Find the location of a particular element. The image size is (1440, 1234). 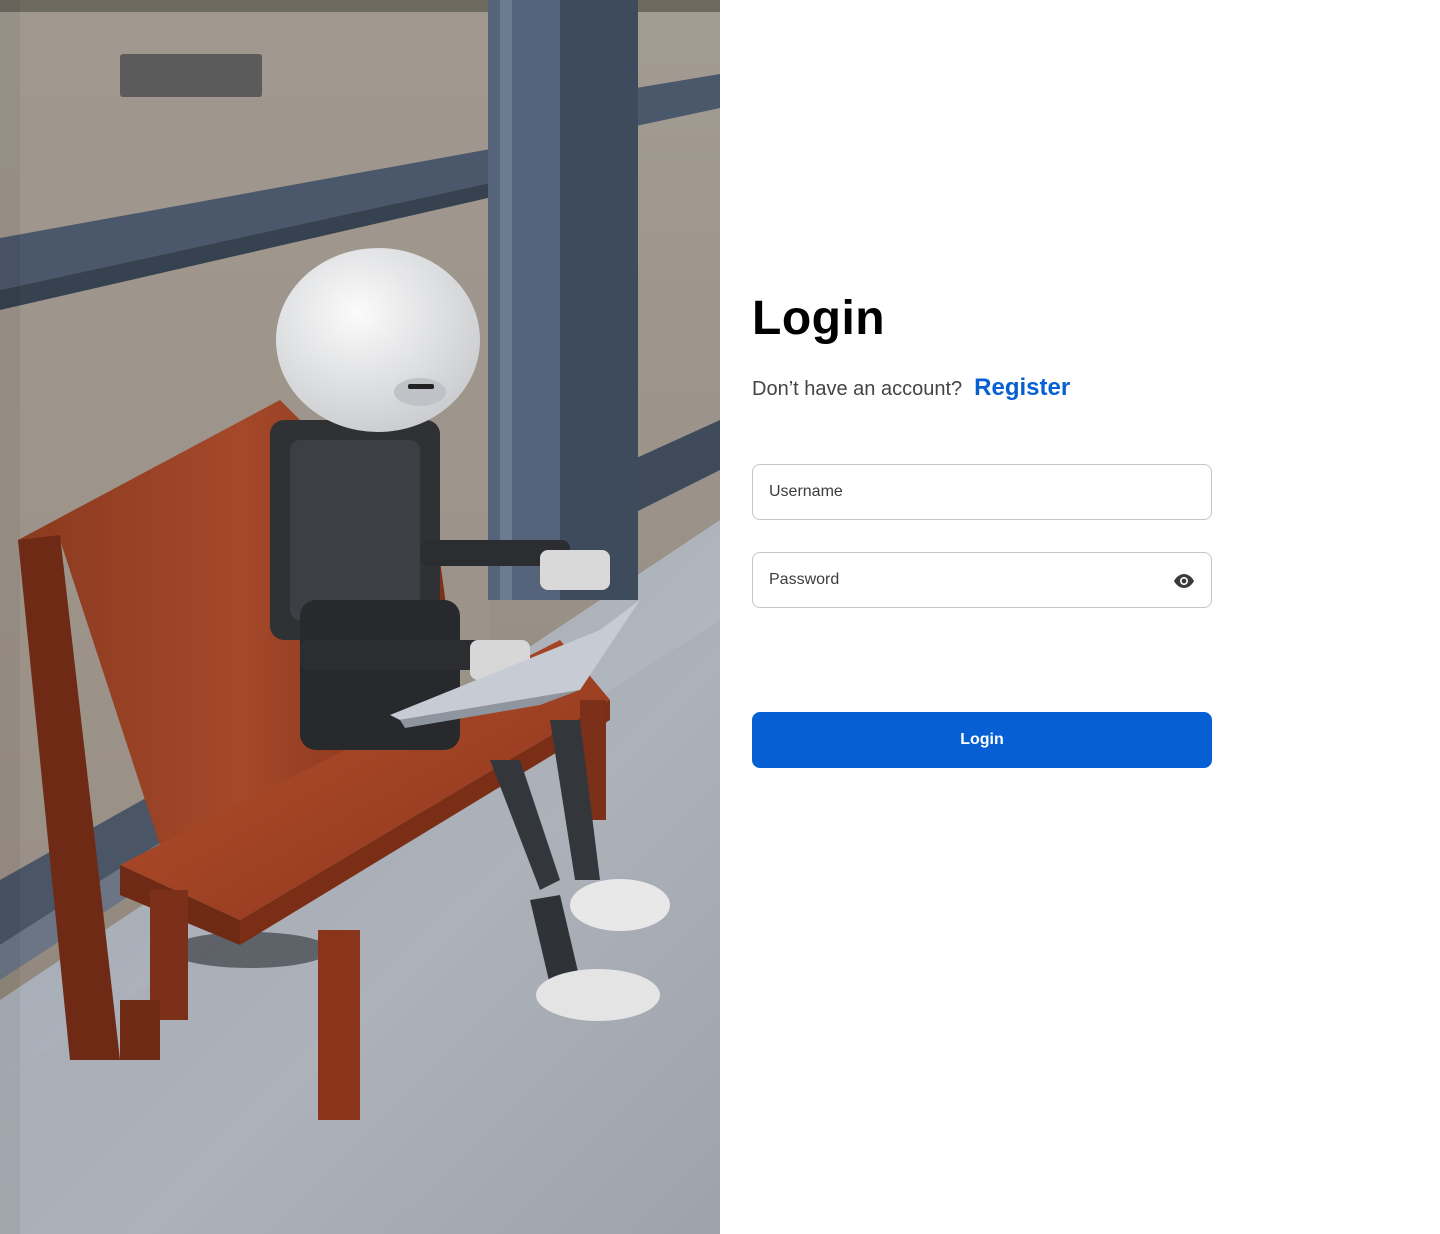

password-input is located at coordinates (982, 580).